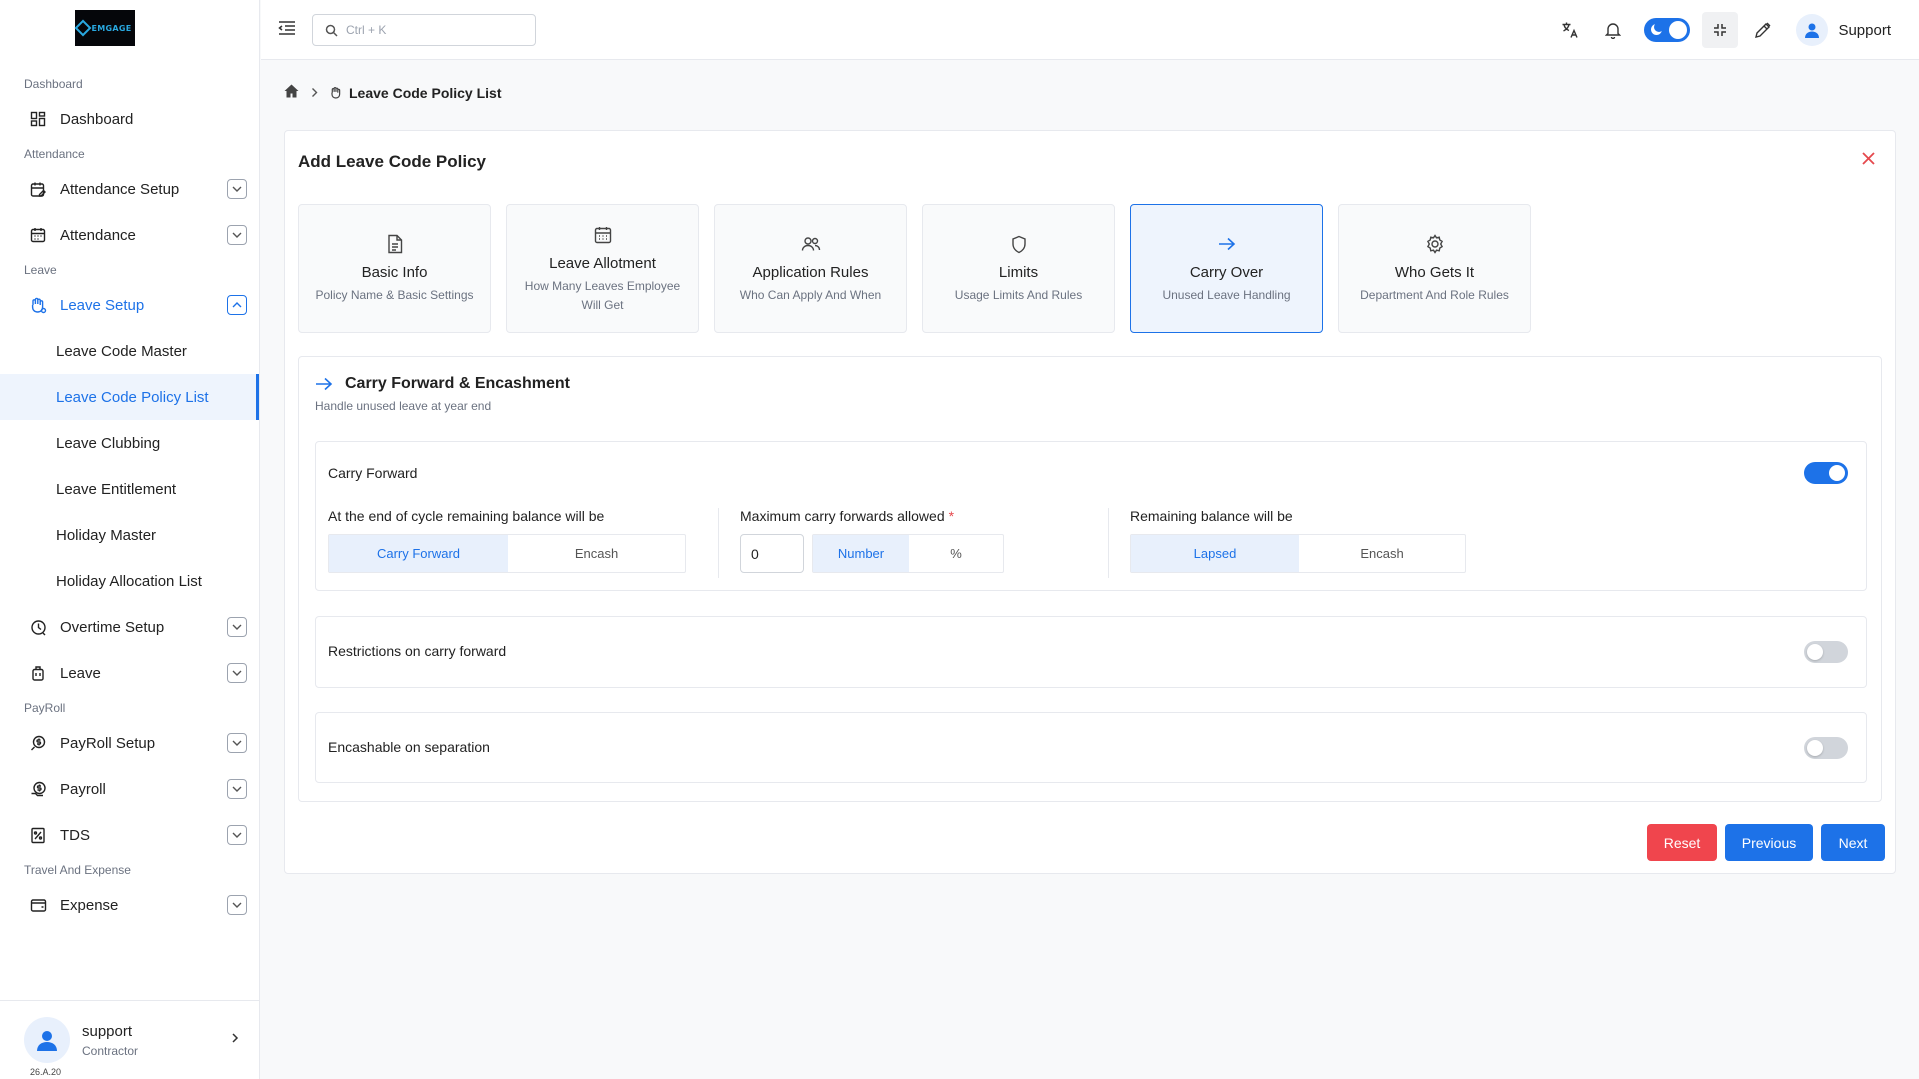 Image resolution: width=1919 pixels, height=1079 pixels. What do you see at coordinates (1667, 30) in the screenshot?
I see `theme-toggle` at bounding box center [1667, 30].